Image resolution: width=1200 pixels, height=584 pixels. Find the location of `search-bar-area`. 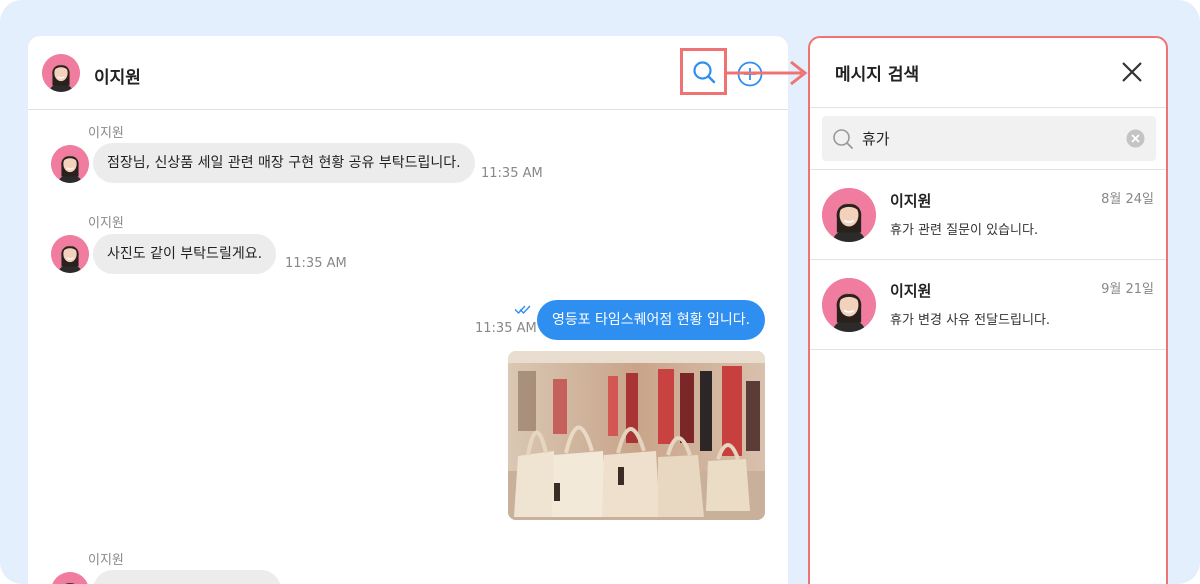

search-bar-area is located at coordinates (988, 139).